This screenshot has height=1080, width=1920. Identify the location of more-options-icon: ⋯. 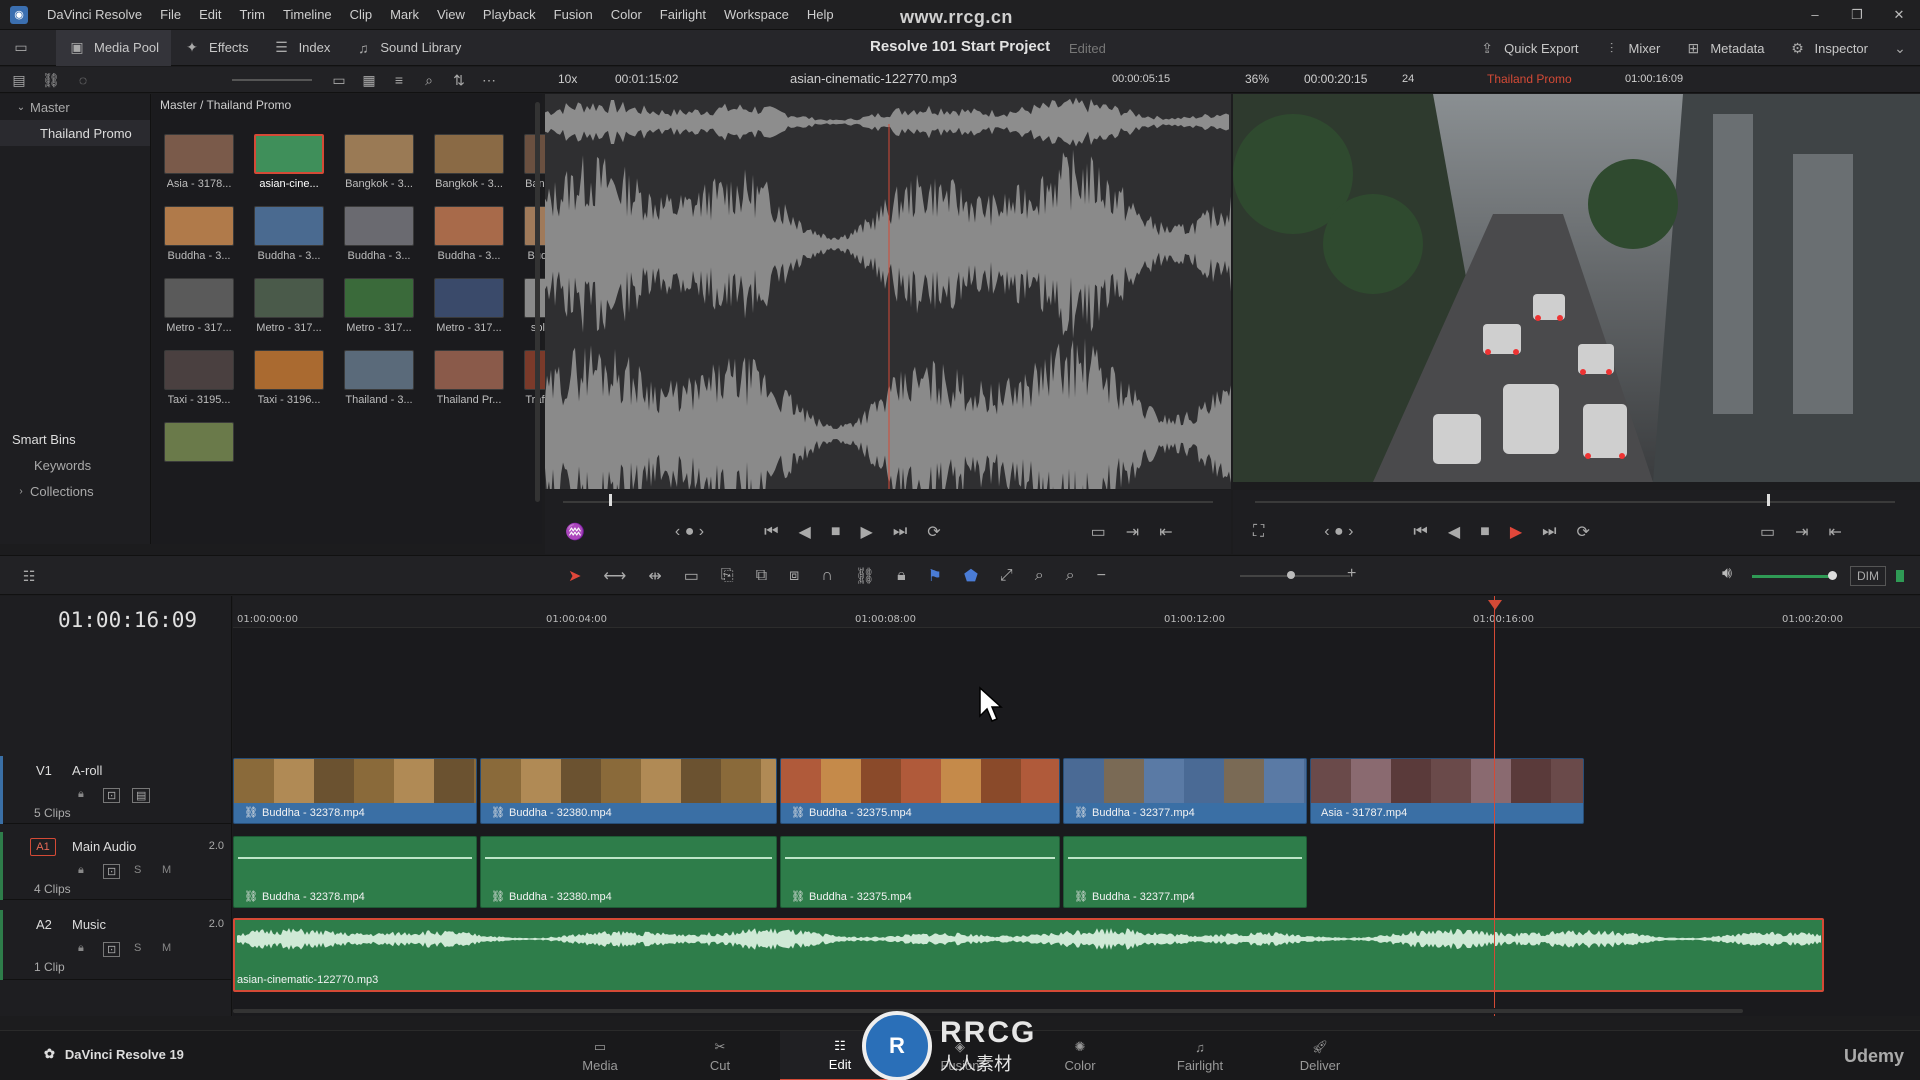
(489, 80).